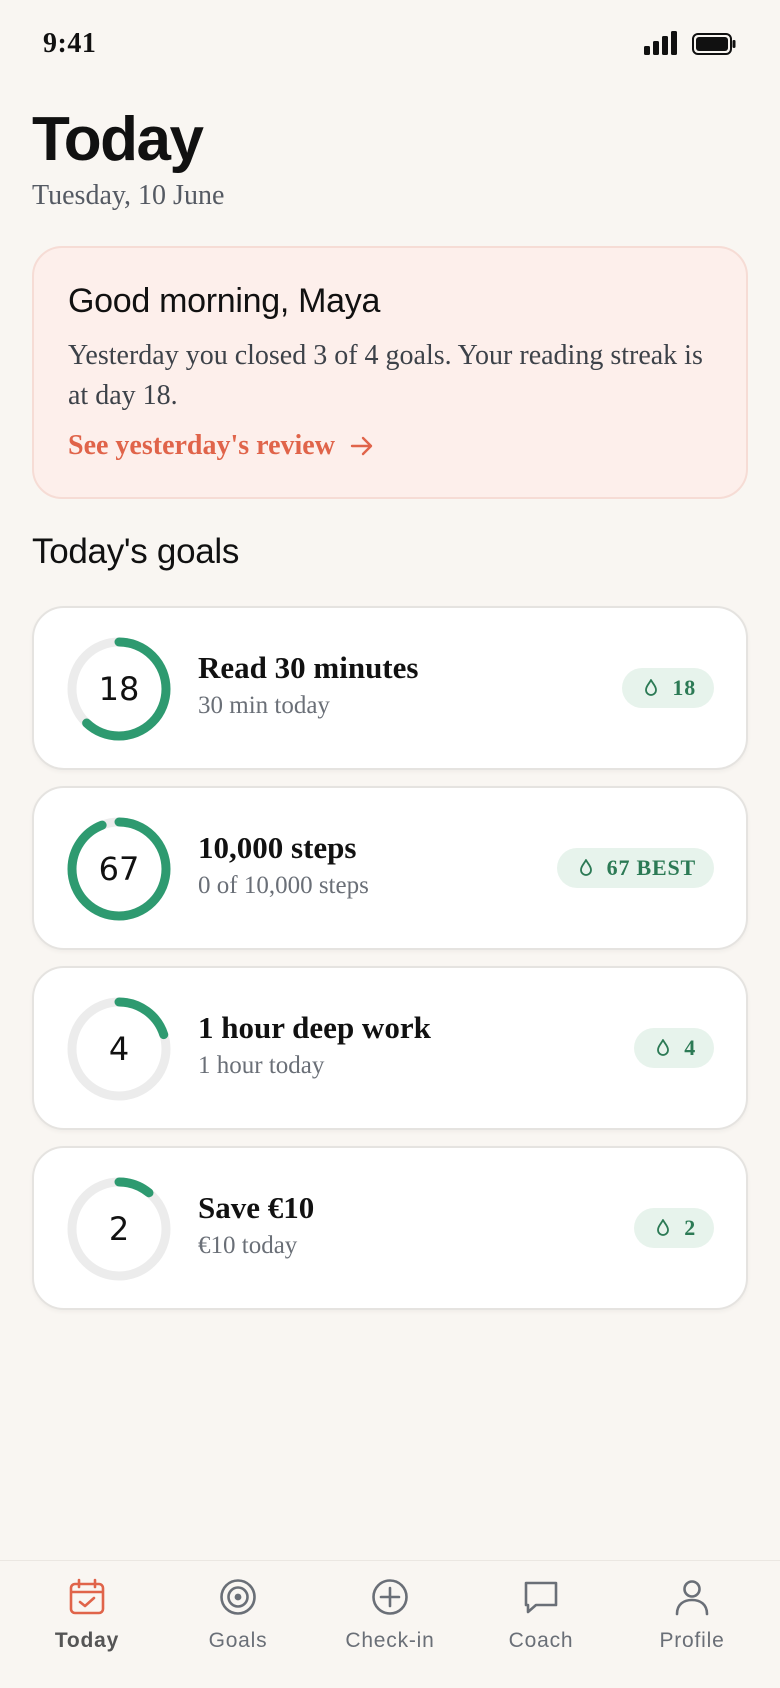  I want to click on status-time: 9:41, so click(70, 43).